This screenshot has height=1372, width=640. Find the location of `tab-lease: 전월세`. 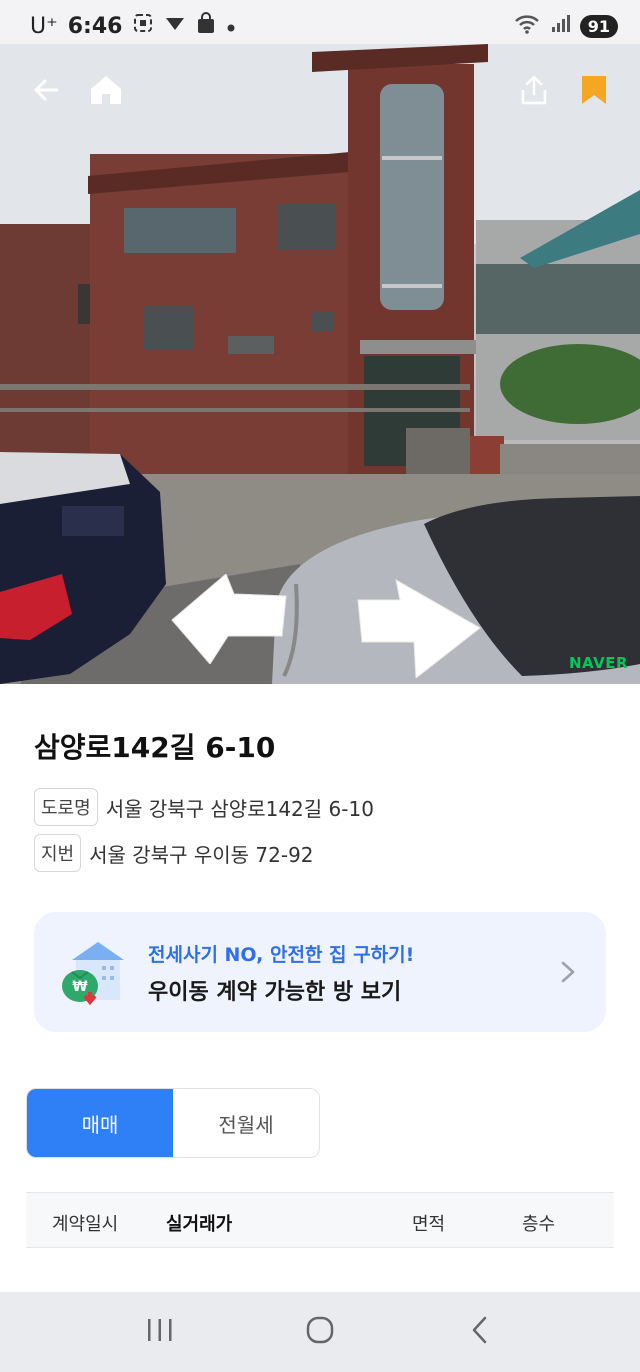

tab-lease: 전월세 is located at coordinates (246, 1123).